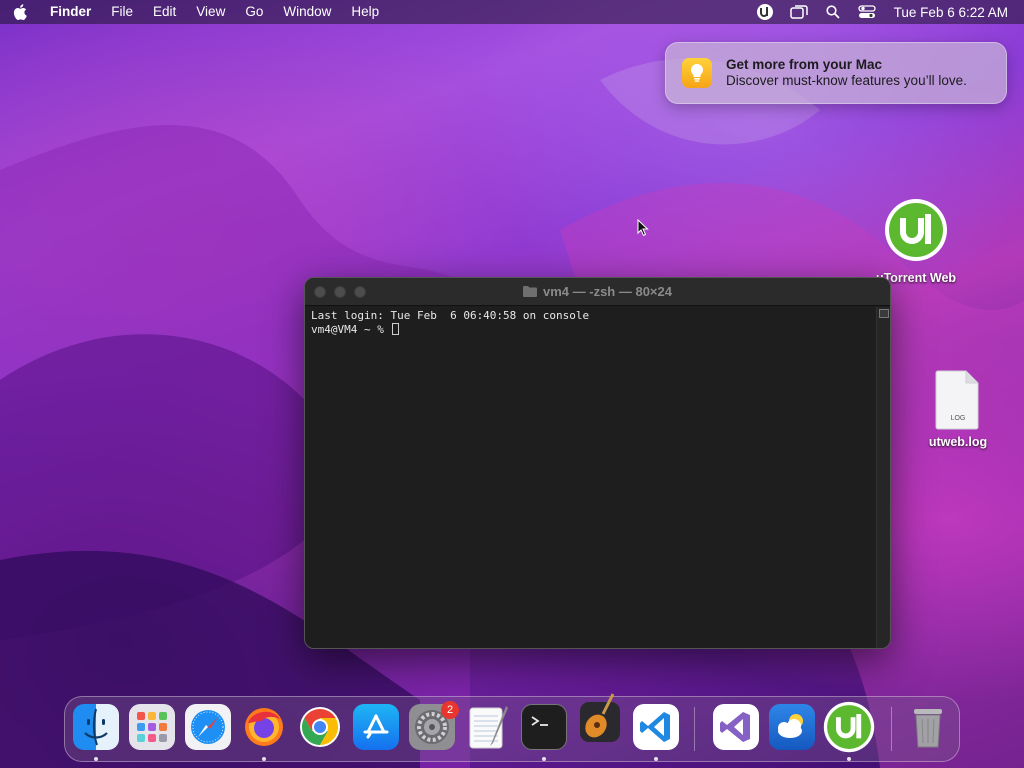  What do you see at coordinates (254, 12) in the screenshot?
I see `menu-go: Go` at bounding box center [254, 12].